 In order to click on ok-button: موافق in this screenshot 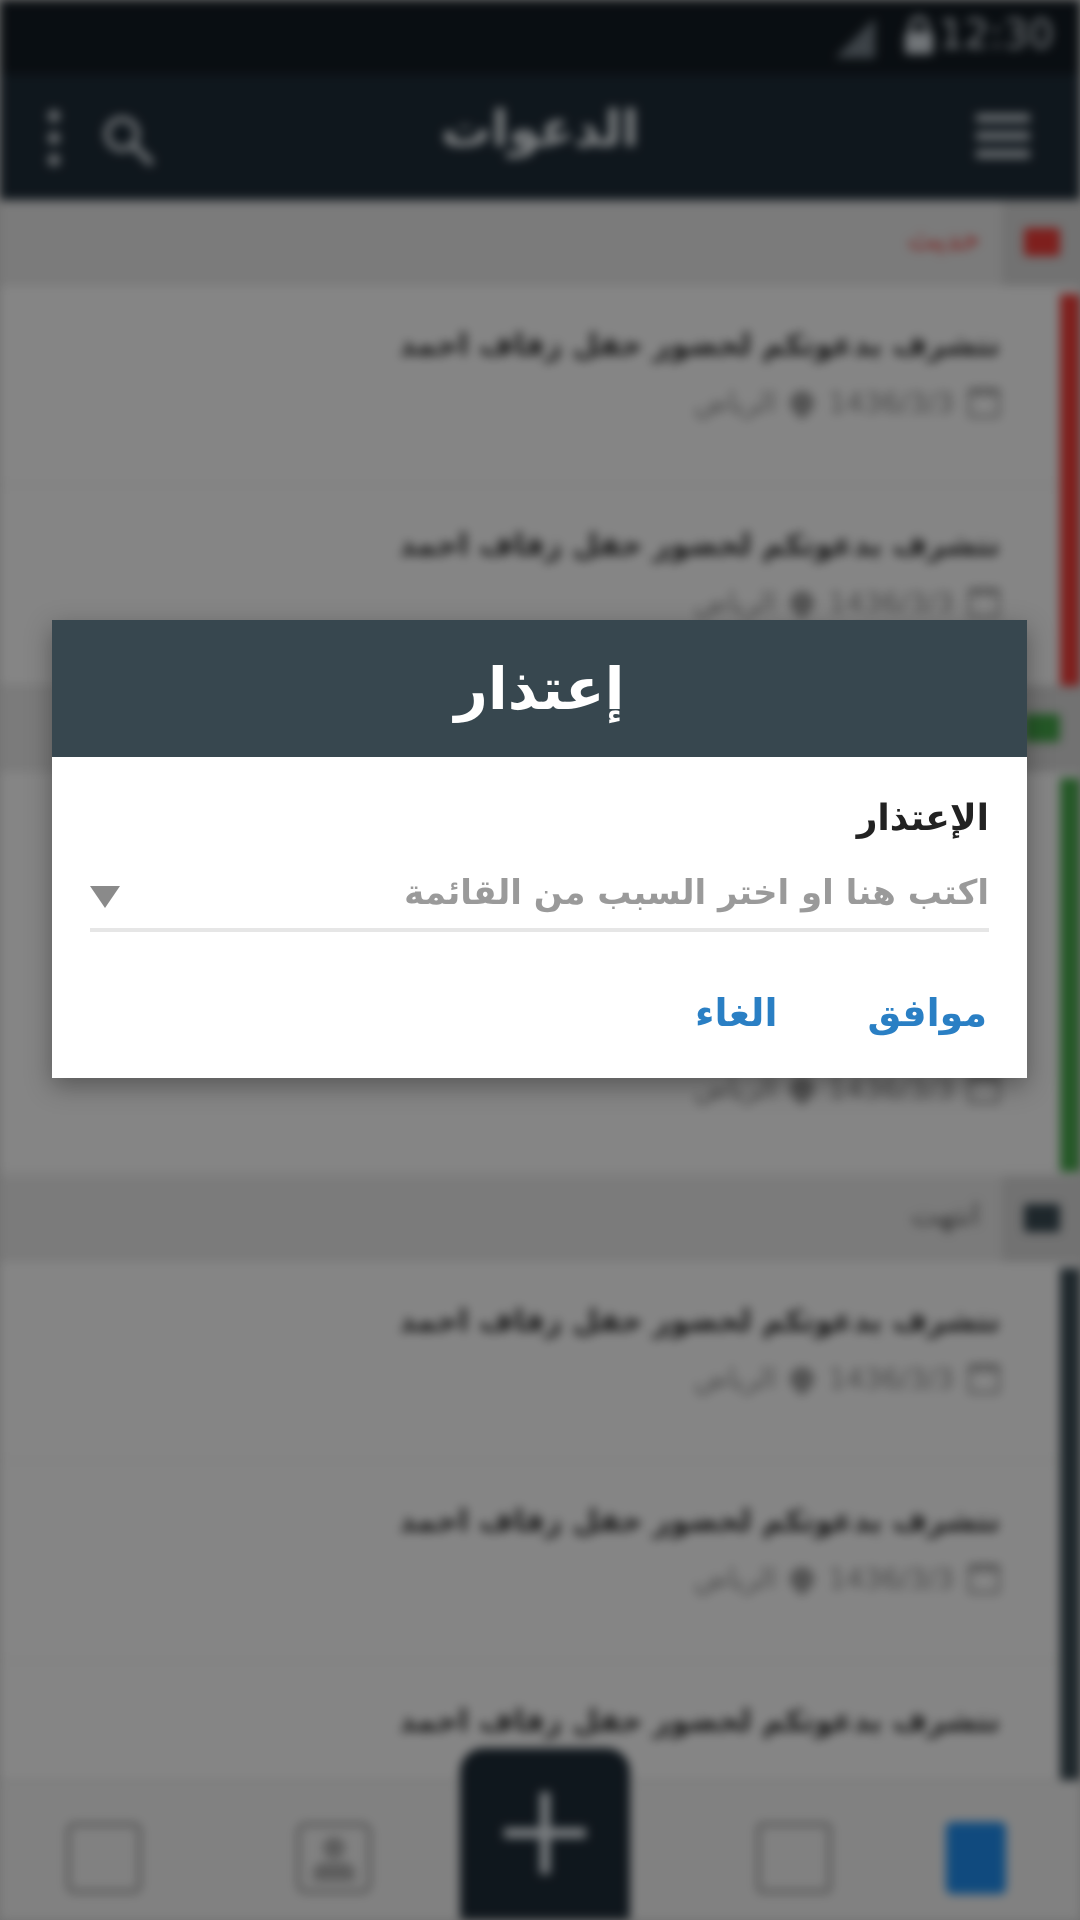, I will do `click(927, 1013)`.